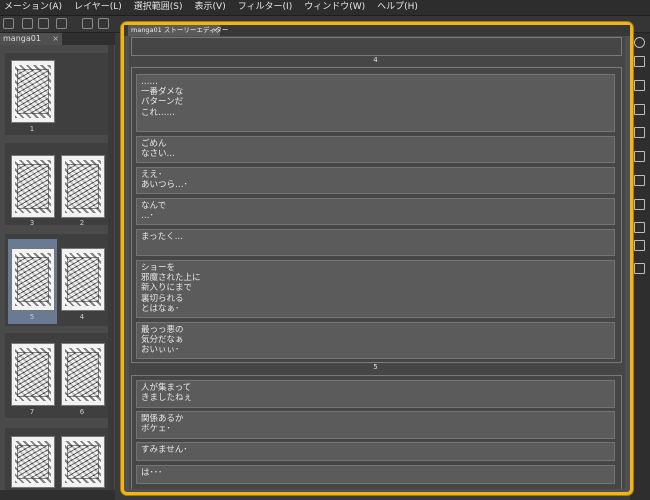 This screenshot has width=650, height=500. Describe the element at coordinates (375, 474) in the screenshot. I see `dialogue-box: は･･･` at that location.